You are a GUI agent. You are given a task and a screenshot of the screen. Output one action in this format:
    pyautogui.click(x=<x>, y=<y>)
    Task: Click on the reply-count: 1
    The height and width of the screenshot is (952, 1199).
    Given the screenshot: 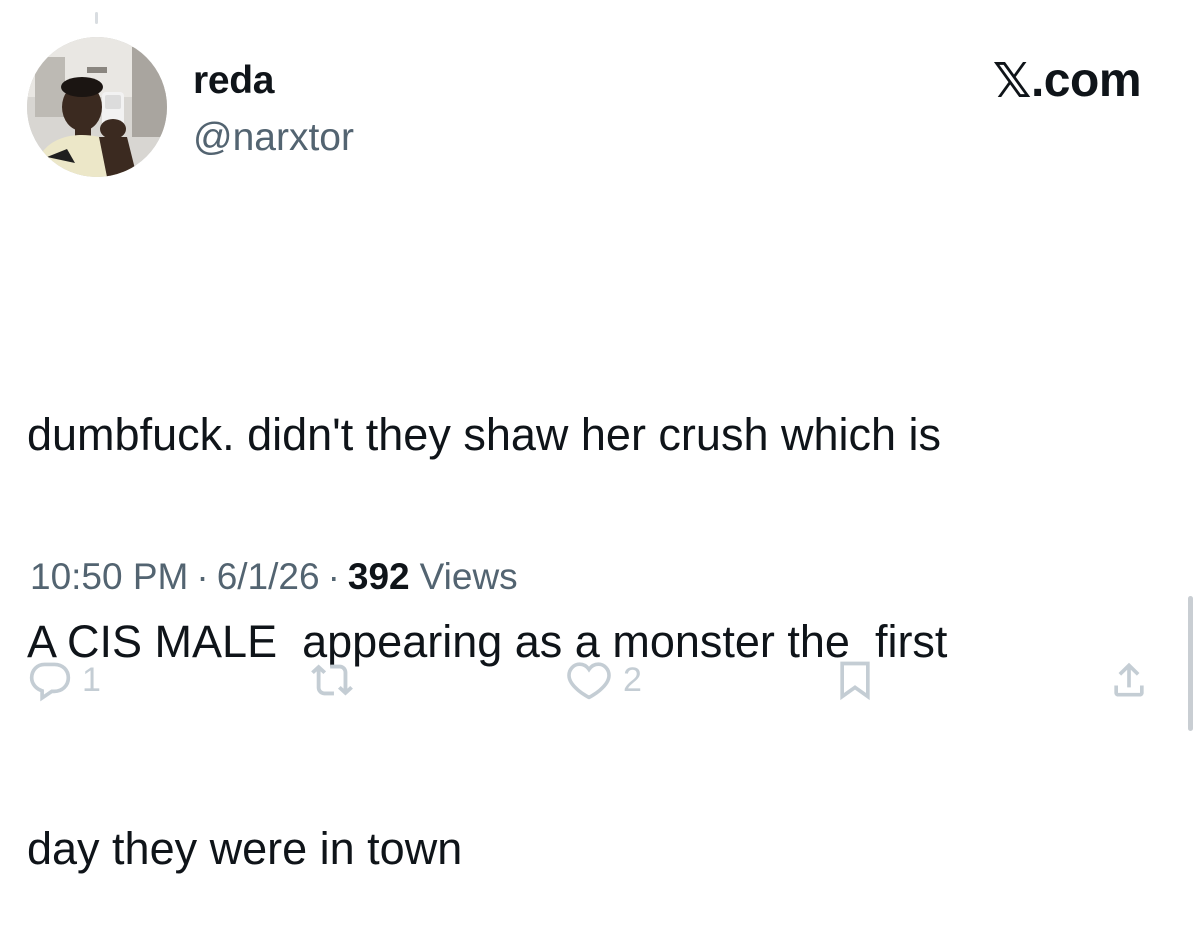 What is the action you would take?
    pyautogui.click(x=91, y=679)
    